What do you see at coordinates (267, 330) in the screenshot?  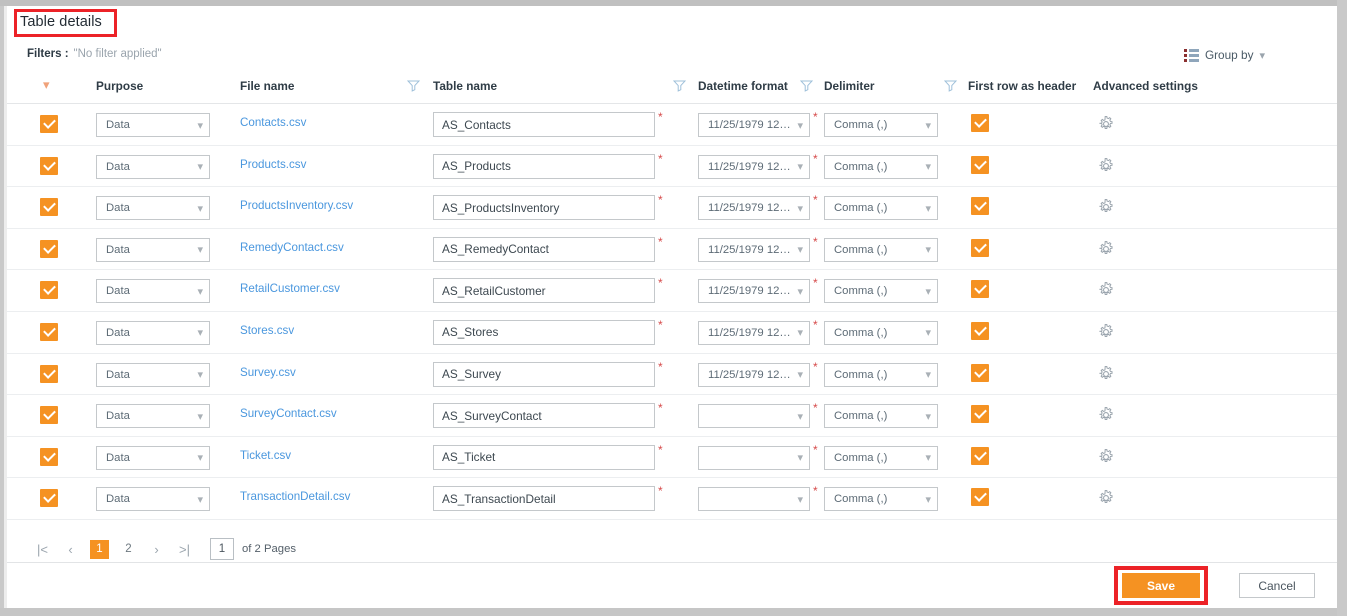 I see `file-name-link: Stores.csv` at bounding box center [267, 330].